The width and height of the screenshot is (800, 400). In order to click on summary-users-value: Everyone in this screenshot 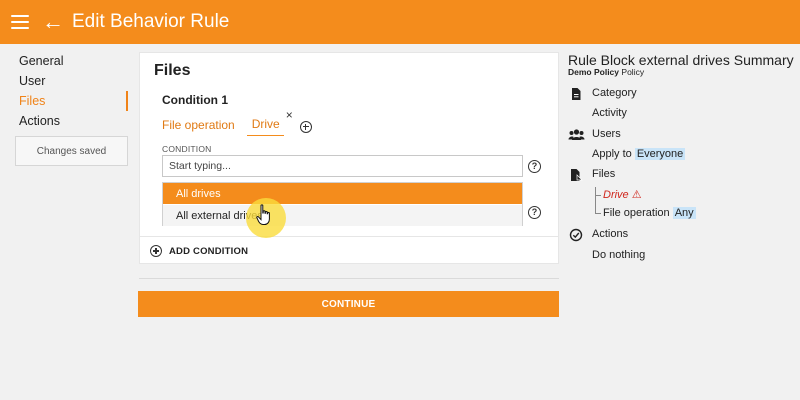, I will do `click(660, 154)`.